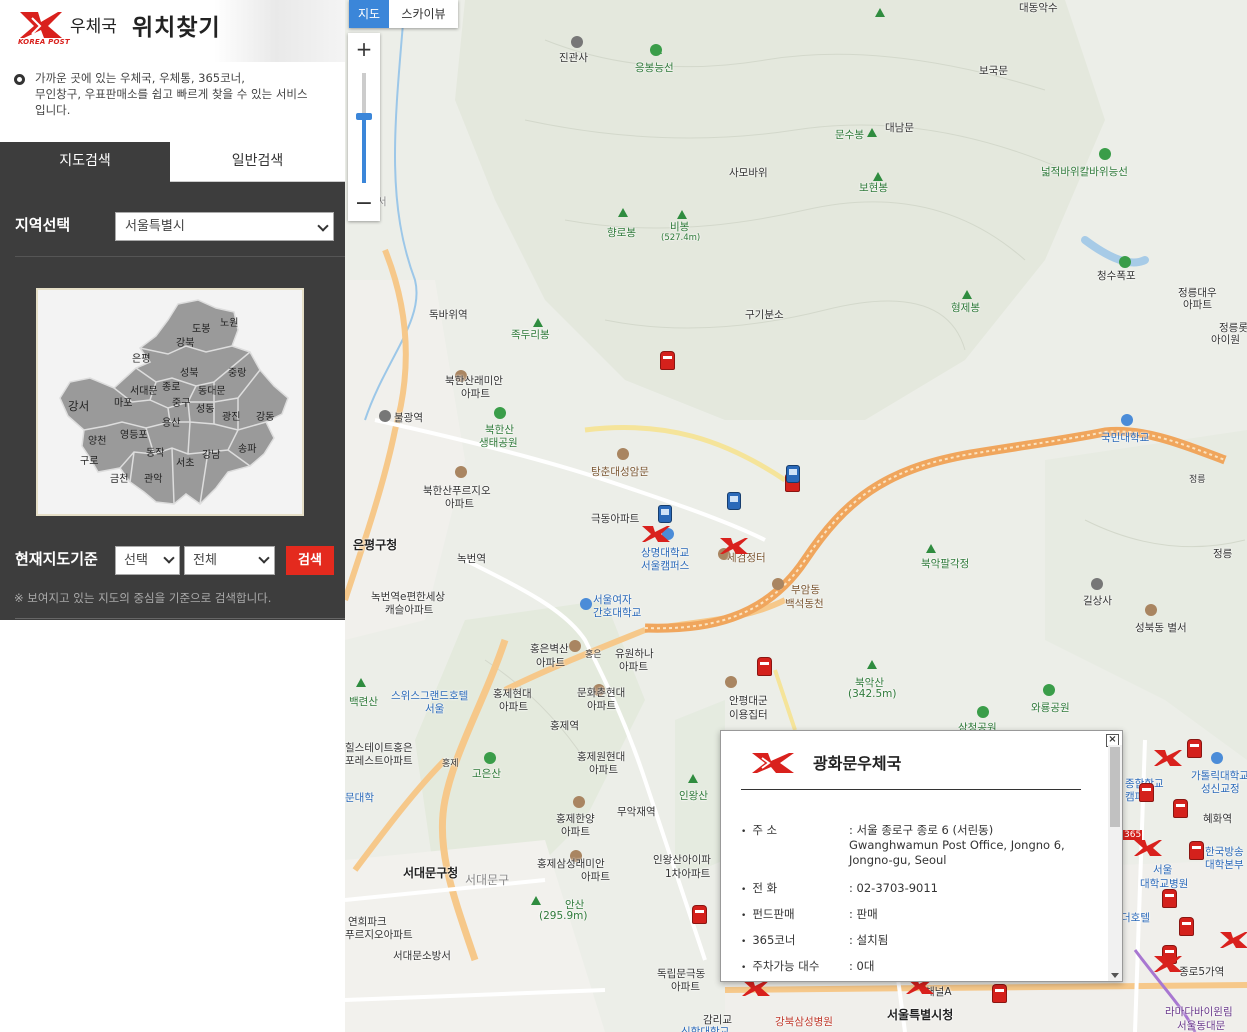  What do you see at coordinates (431, 873) in the screenshot?
I see `map-label: 서대문구청` at bounding box center [431, 873].